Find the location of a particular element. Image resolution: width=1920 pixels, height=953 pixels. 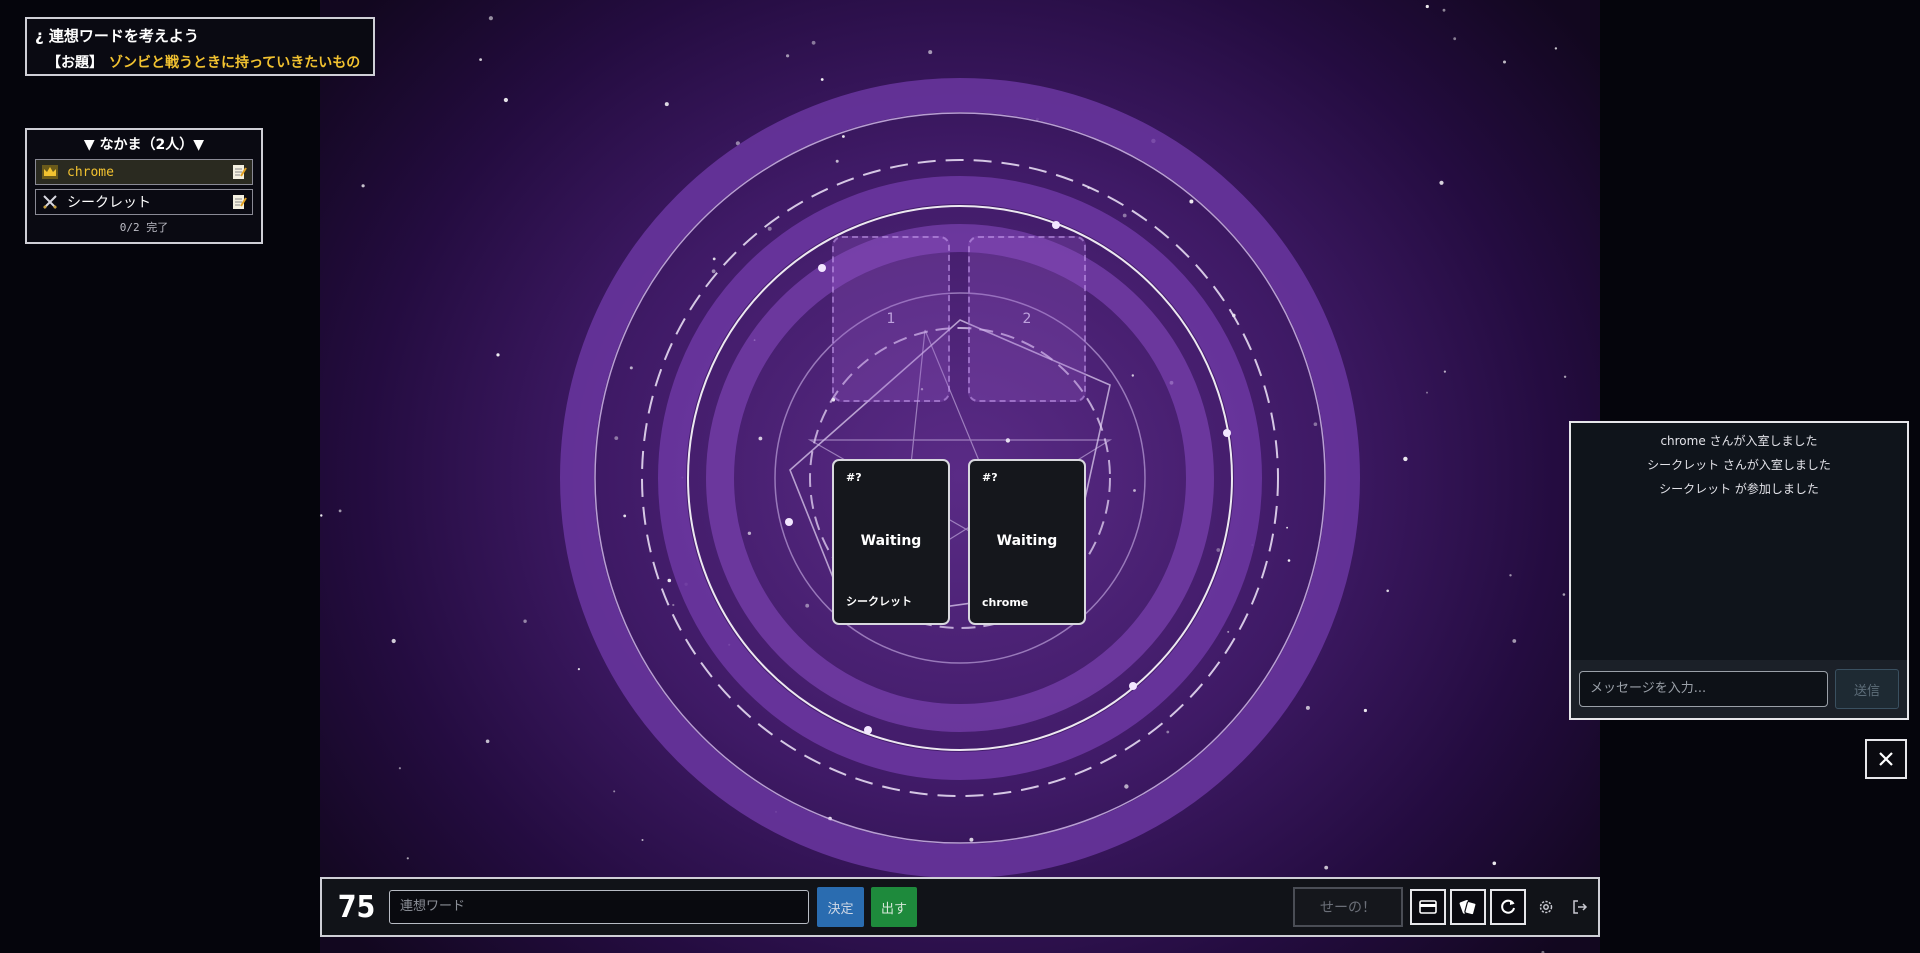

topic-text: ゾンビと戦うときに持っていきたいもの is located at coordinates (235, 63).